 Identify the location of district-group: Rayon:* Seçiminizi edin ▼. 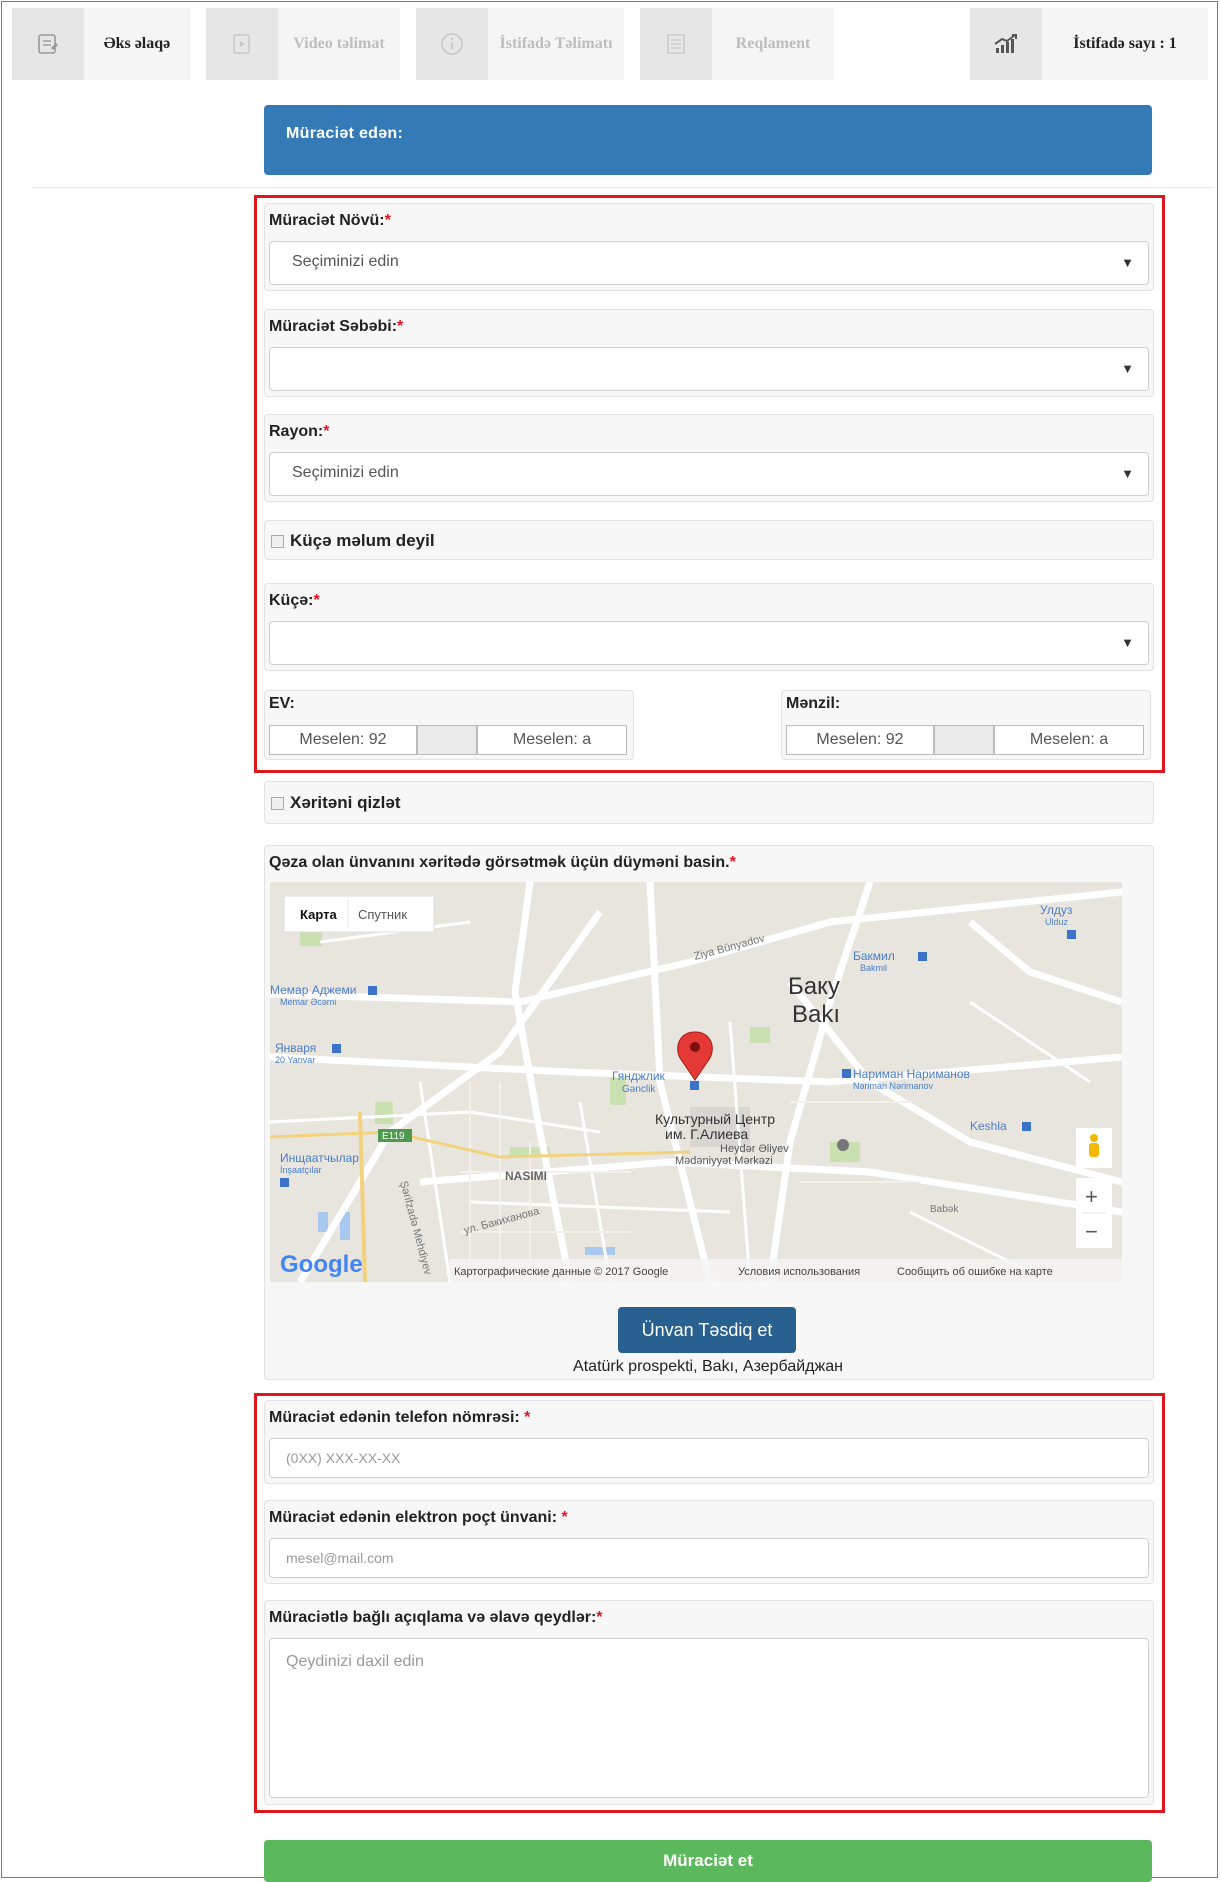
(709, 458).